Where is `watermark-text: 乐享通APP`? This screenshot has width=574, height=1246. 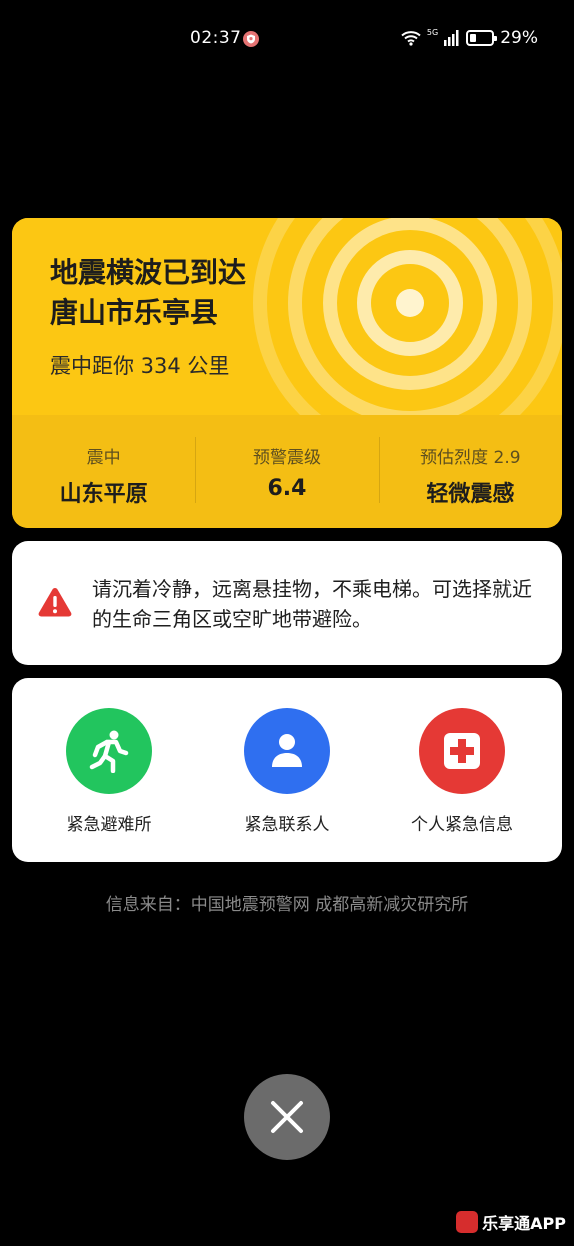 watermark-text: 乐享通APP is located at coordinates (524, 1223).